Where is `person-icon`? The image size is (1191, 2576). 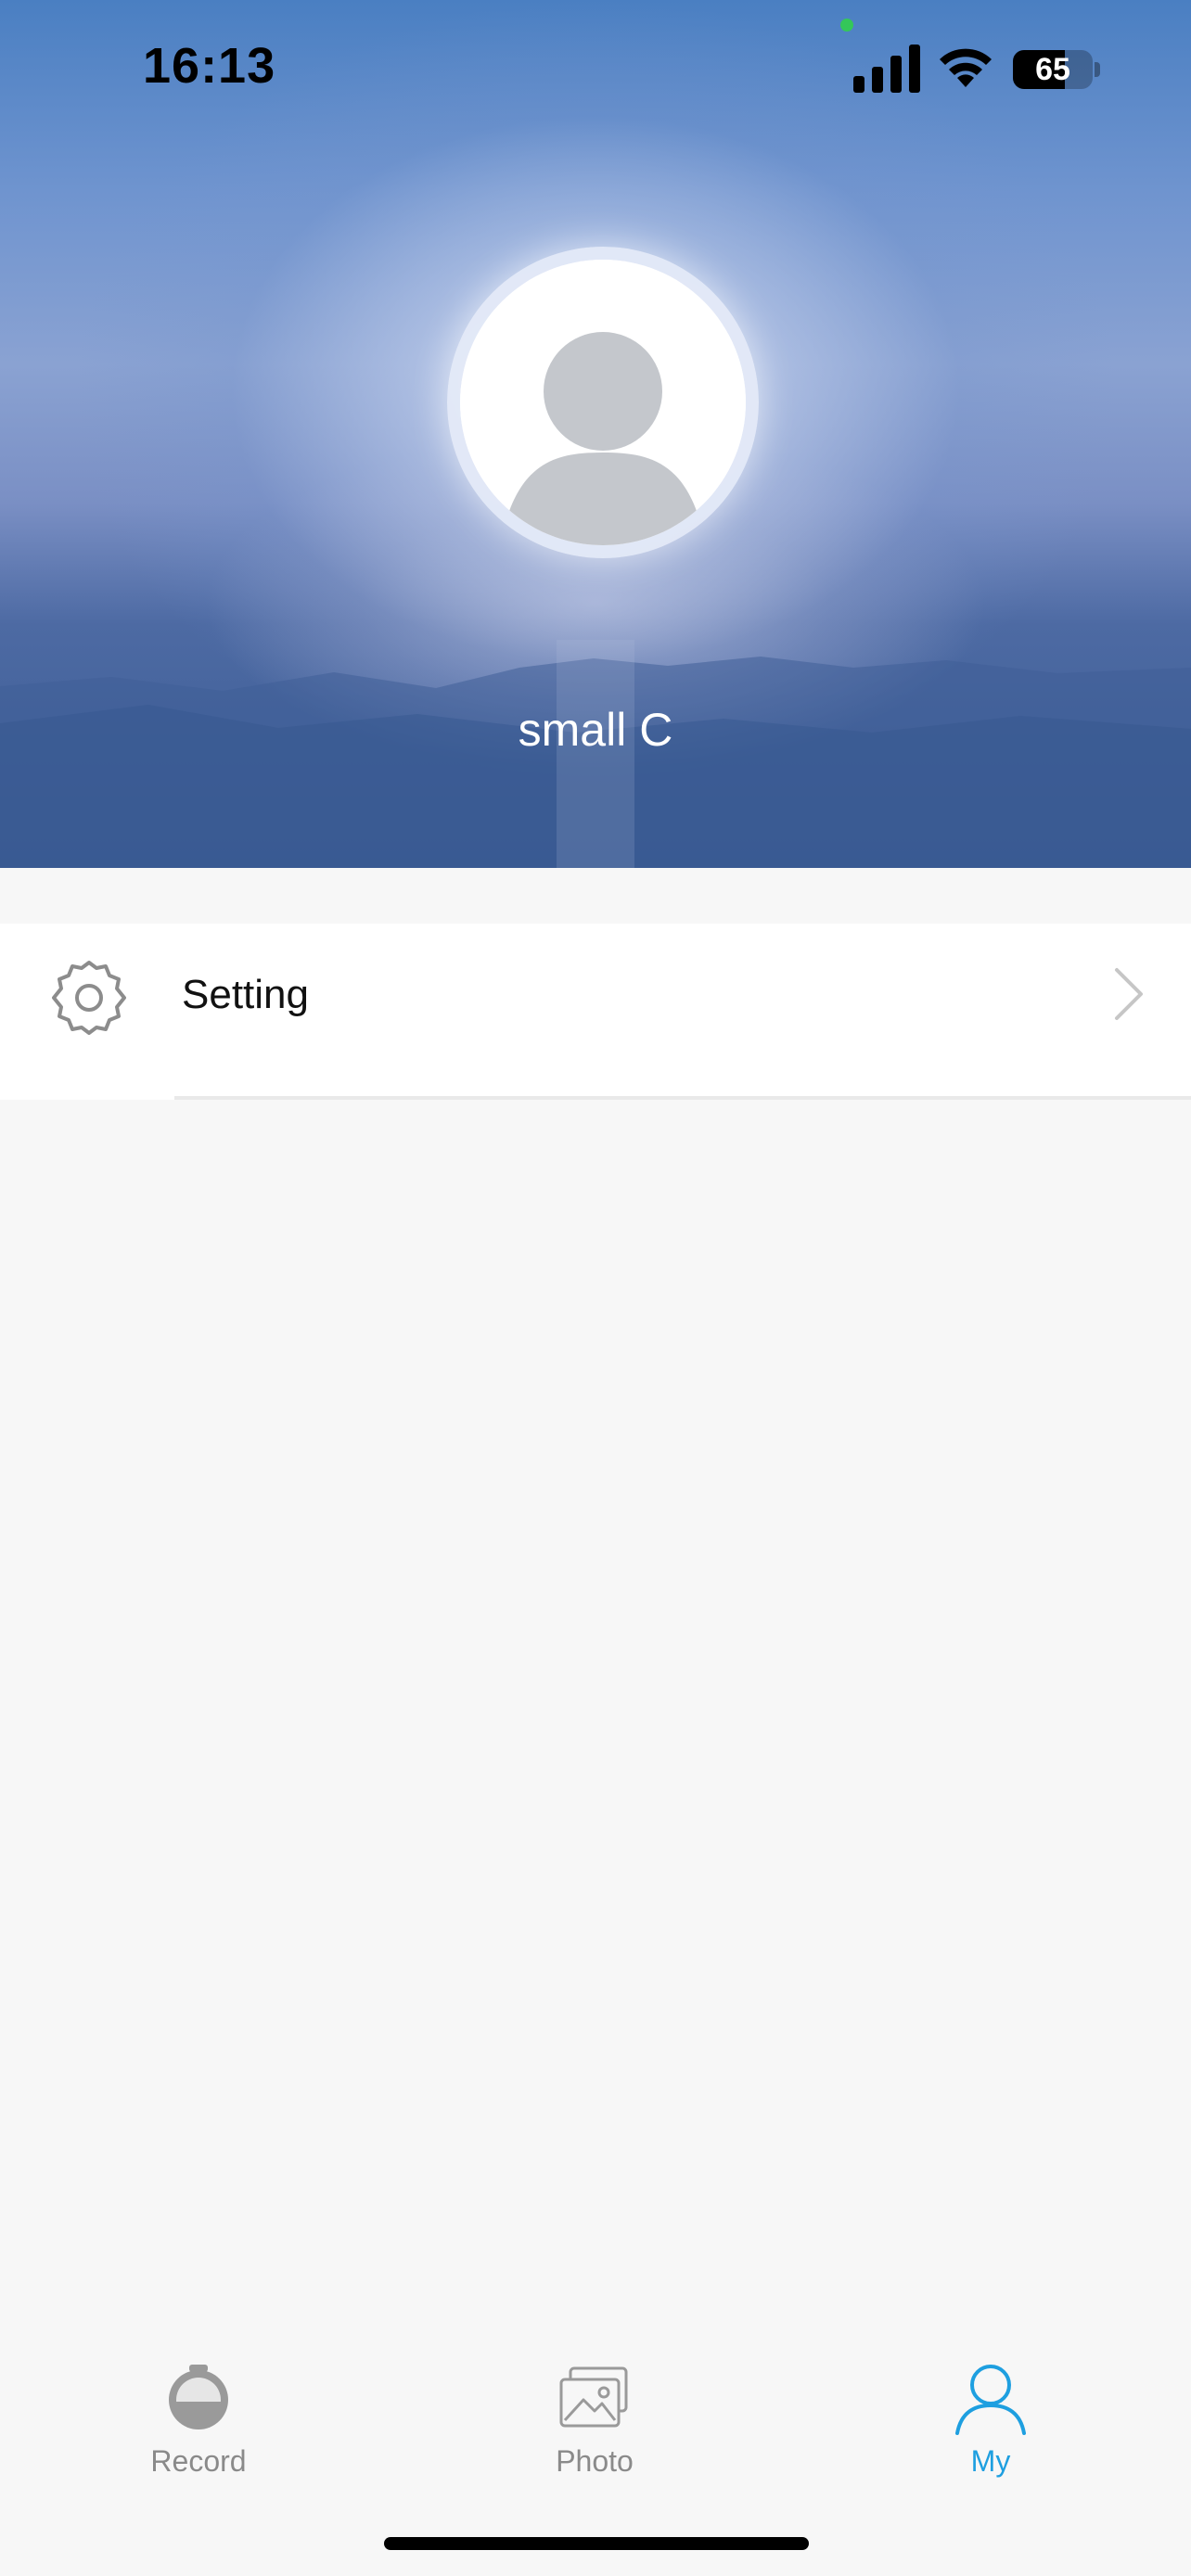
person-icon is located at coordinates (990, 2400).